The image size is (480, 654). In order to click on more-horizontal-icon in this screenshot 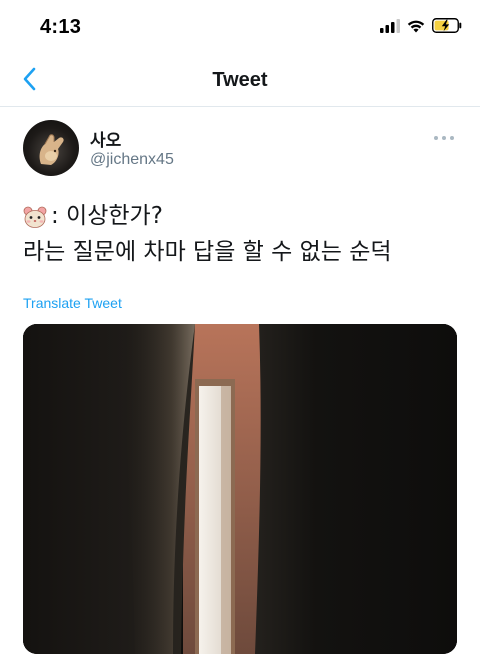, I will do `click(444, 141)`.